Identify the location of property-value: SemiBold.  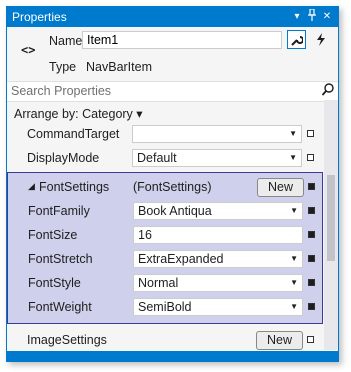
(165, 307).